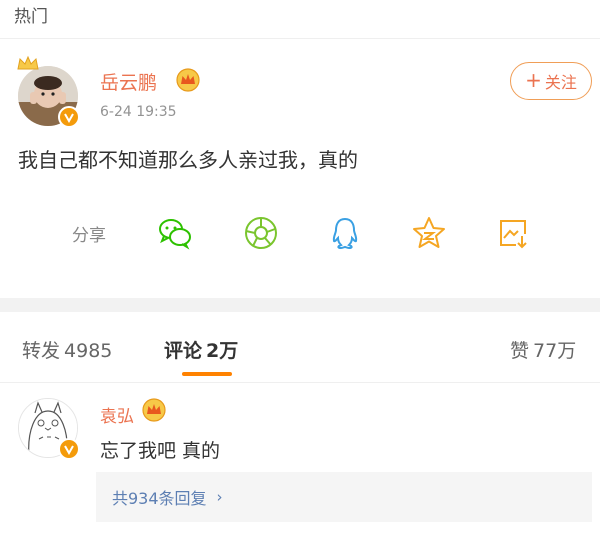 This screenshot has height=533, width=600. I want to click on post-text: 我自己都不知道那么多人亲过我，真的, so click(188, 160).